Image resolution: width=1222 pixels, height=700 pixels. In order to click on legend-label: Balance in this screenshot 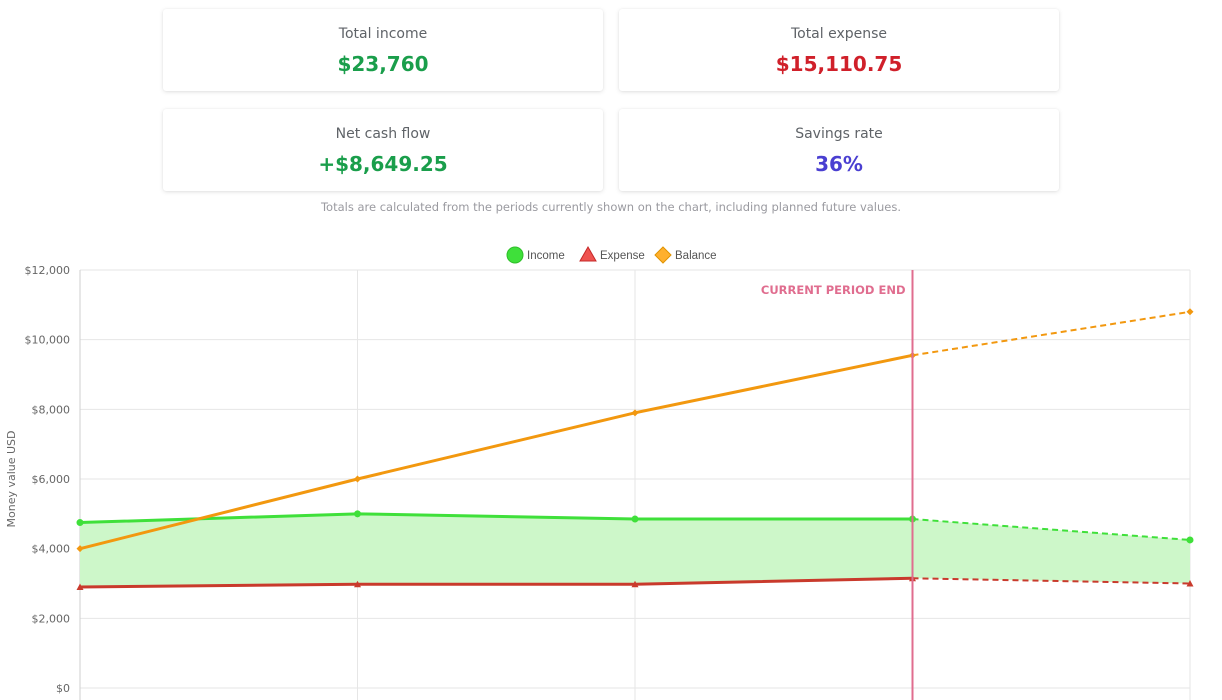, I will do `click(696, 256)`.